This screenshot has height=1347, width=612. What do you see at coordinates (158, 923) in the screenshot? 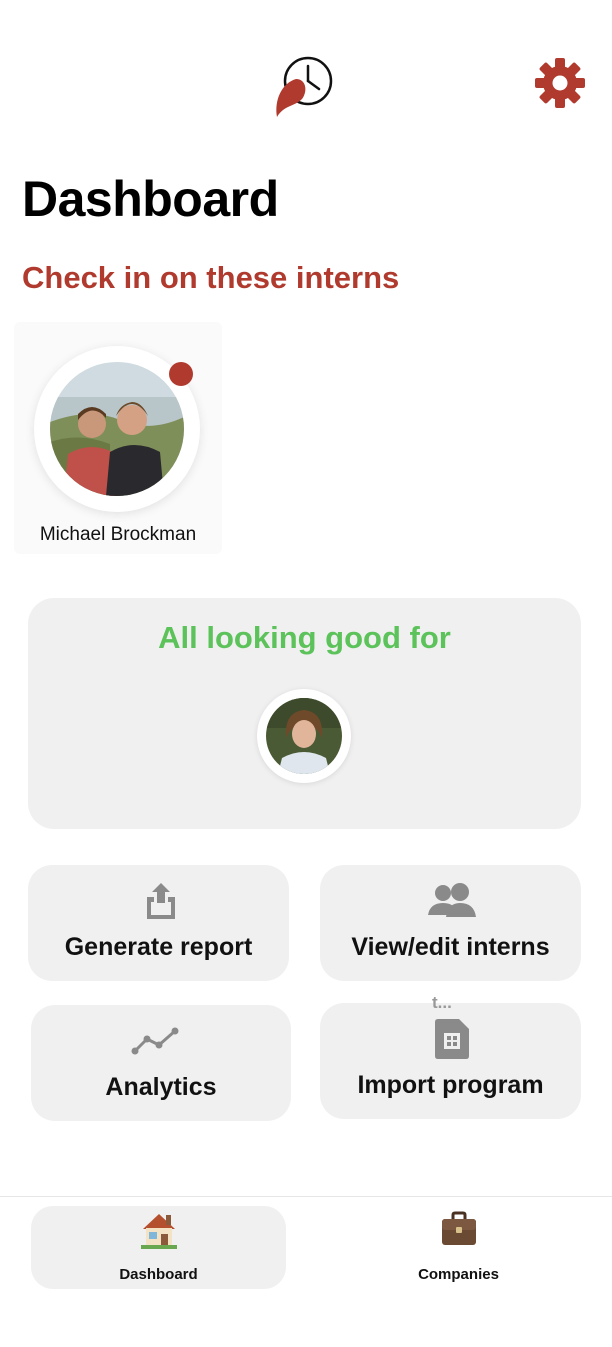
I see `generate-report-button: Generate report` at bounding box center [158, 923].